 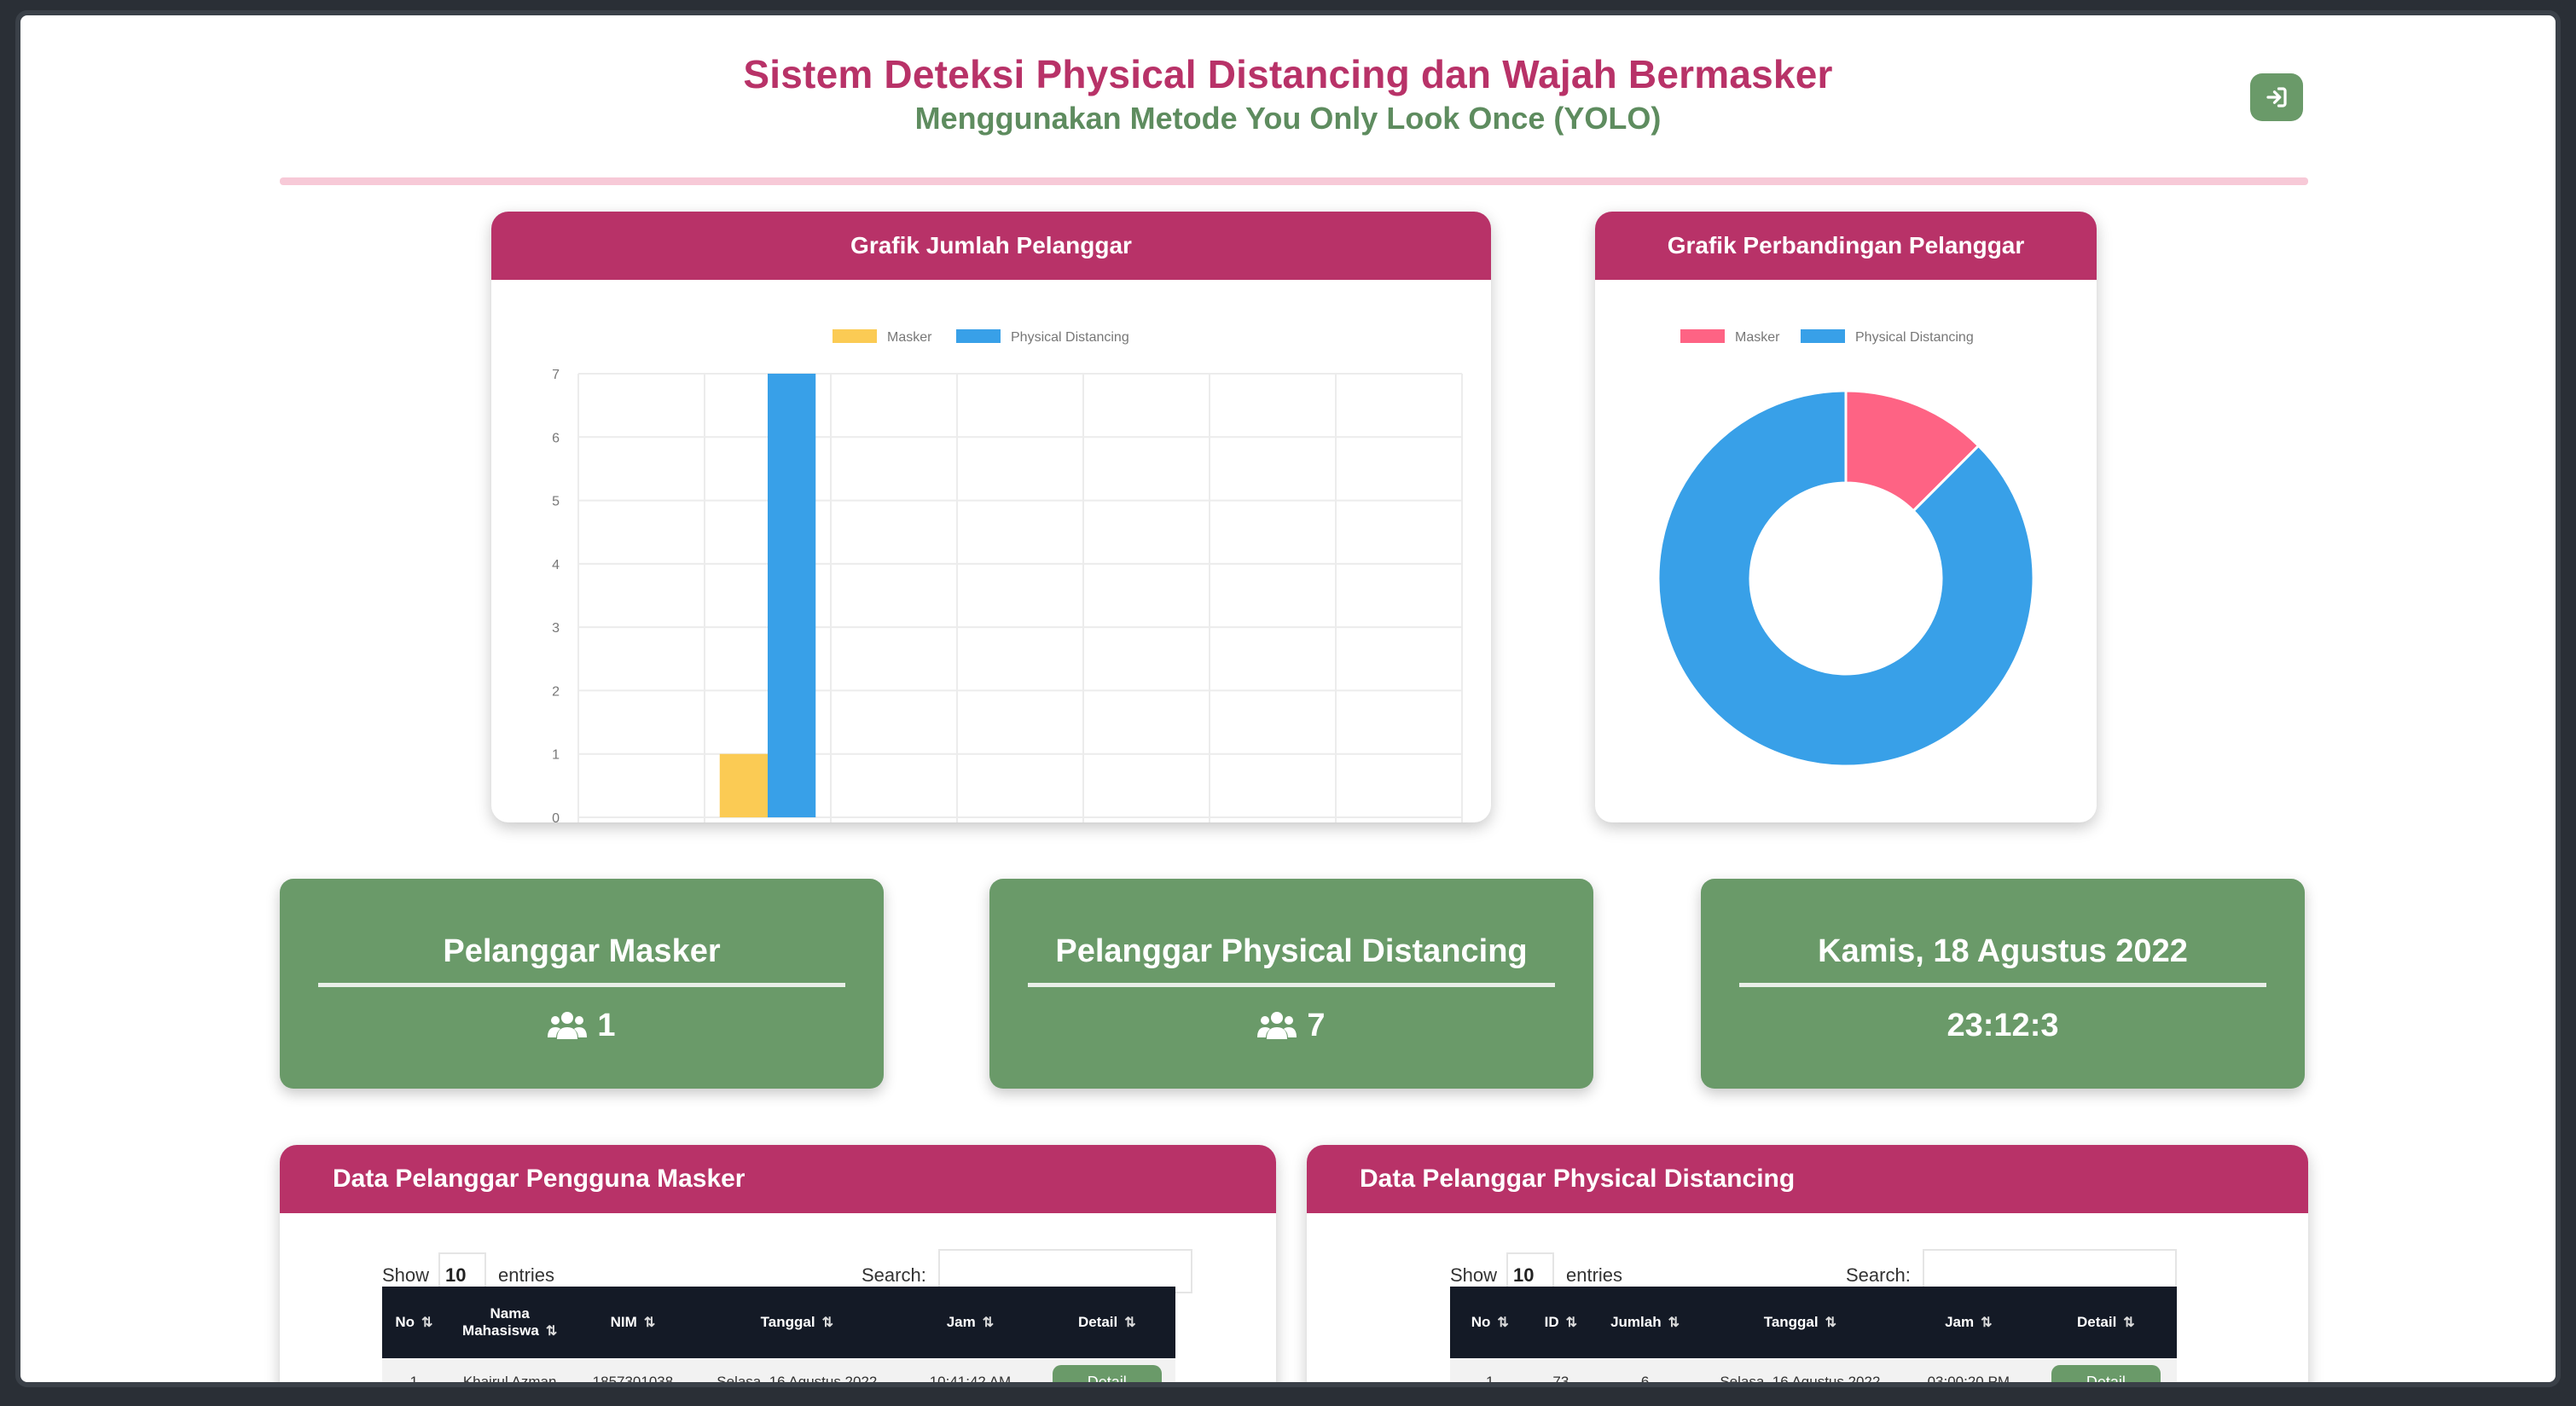 I want to click on y-tick-label: 5, so click(x=556, y=502).